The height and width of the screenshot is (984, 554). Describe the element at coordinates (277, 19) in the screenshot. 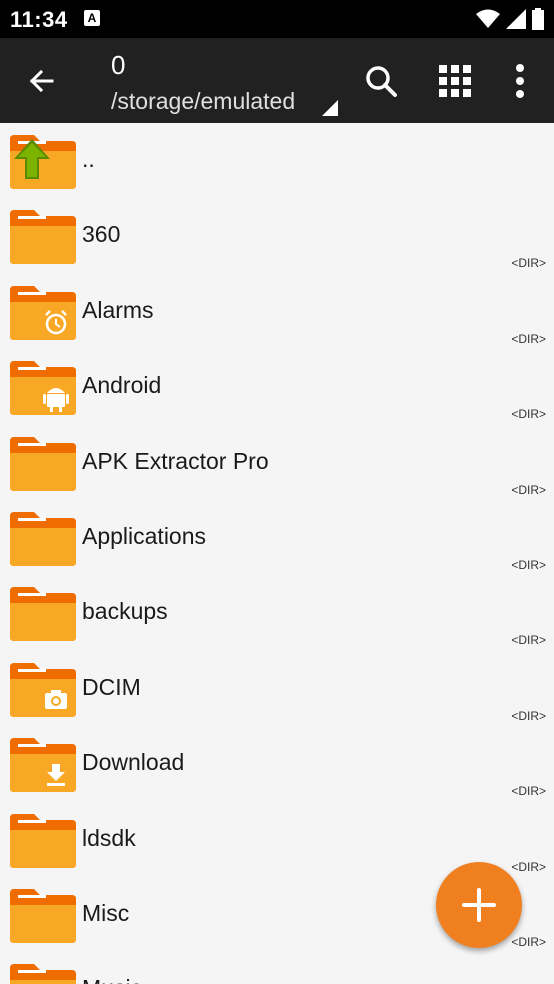

I see `status-bar: 11:34 A` at that location.